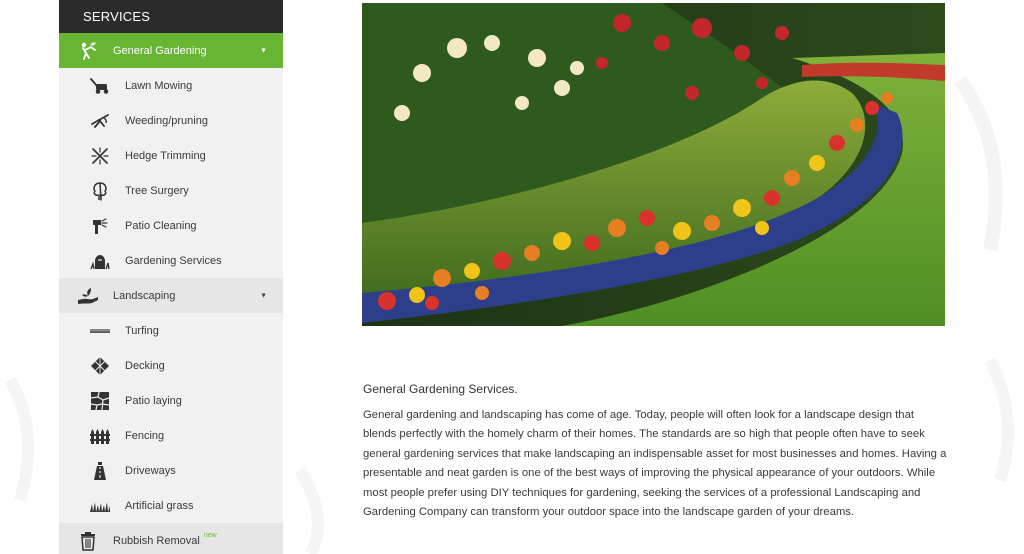 Image resolution: width=1024 pixels, height=554 pixels. What do you see at coordinates (153, 400) in the screenshot?
I see `sidebar-item-label: Patio laying` at bounding box center [153, 400].